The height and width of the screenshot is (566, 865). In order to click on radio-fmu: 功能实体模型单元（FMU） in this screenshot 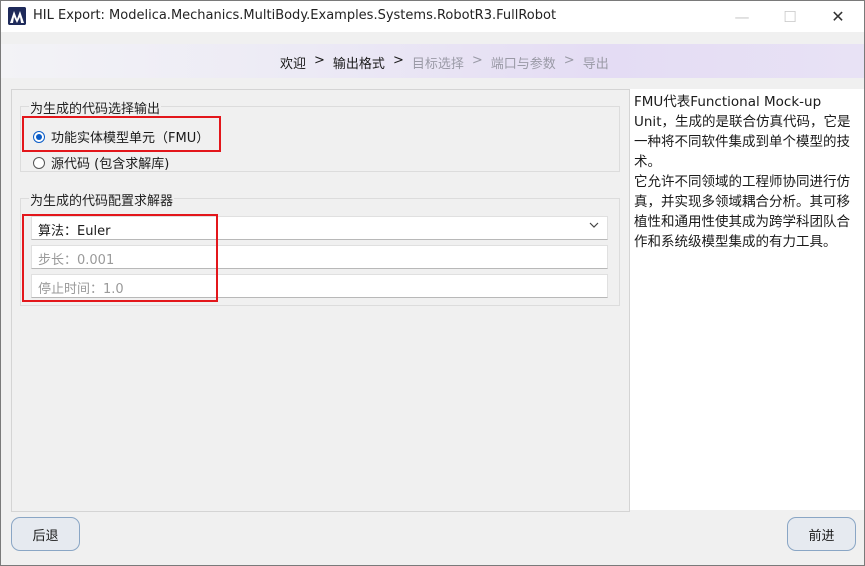, I will do `click(121, 136)`.